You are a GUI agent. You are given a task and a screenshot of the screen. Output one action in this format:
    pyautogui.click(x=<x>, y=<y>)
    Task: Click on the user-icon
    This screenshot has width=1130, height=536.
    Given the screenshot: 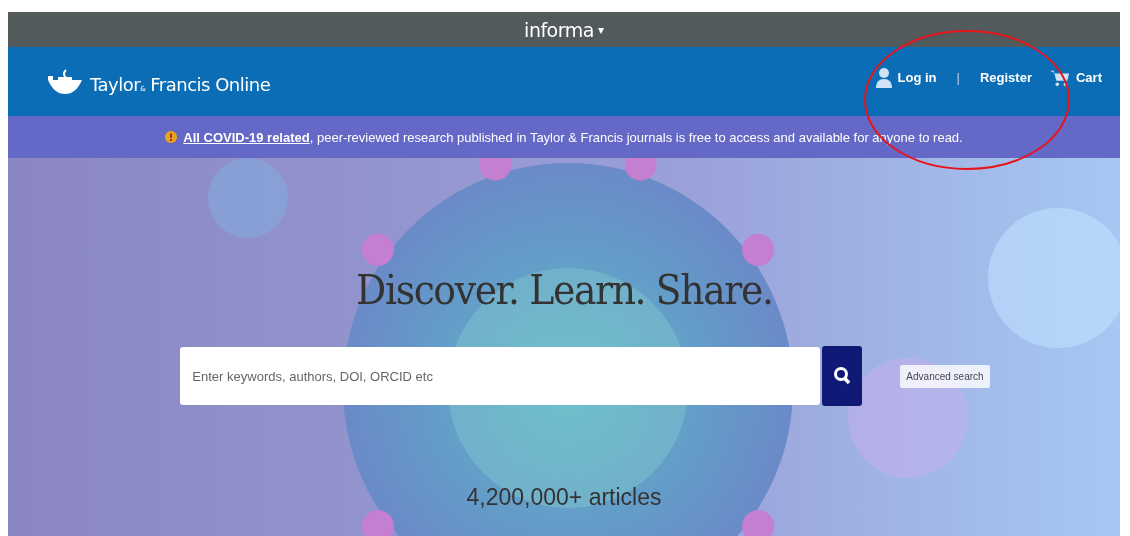 What is the action you would take?
    pyautogui.click(x=883, y=77)
    